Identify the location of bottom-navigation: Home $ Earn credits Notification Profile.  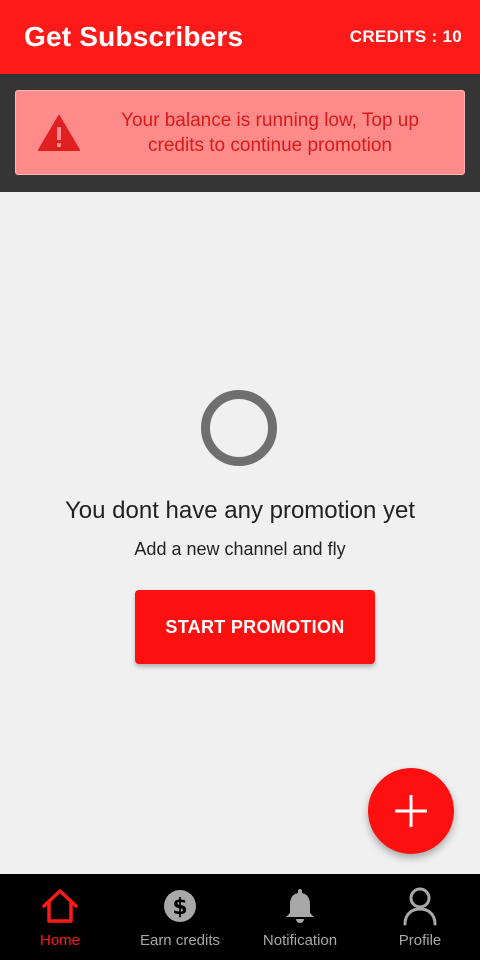
(240, 917).